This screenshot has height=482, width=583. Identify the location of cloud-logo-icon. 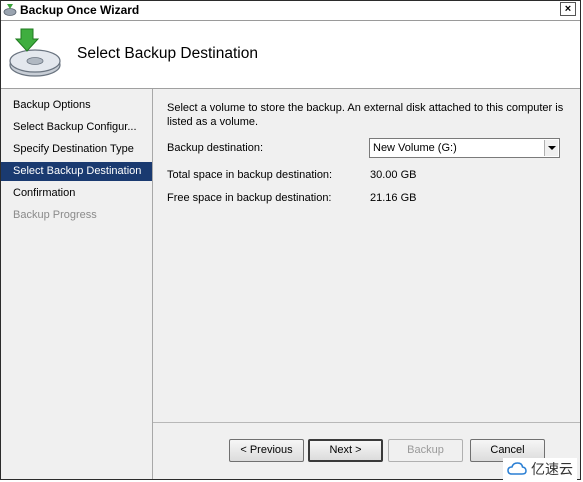
(517, 468).